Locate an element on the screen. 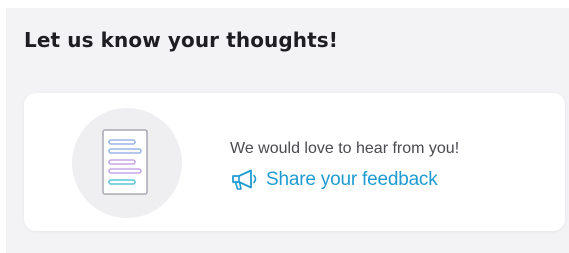  section-heading: Let us know your thoughts! is located at coordinates (181, 40).